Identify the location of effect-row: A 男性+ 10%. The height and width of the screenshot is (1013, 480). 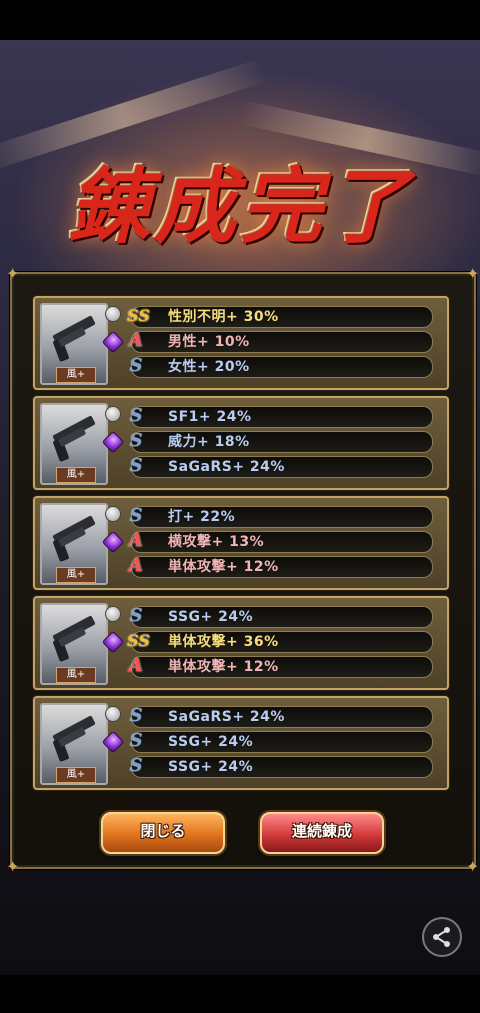
(281, 342).